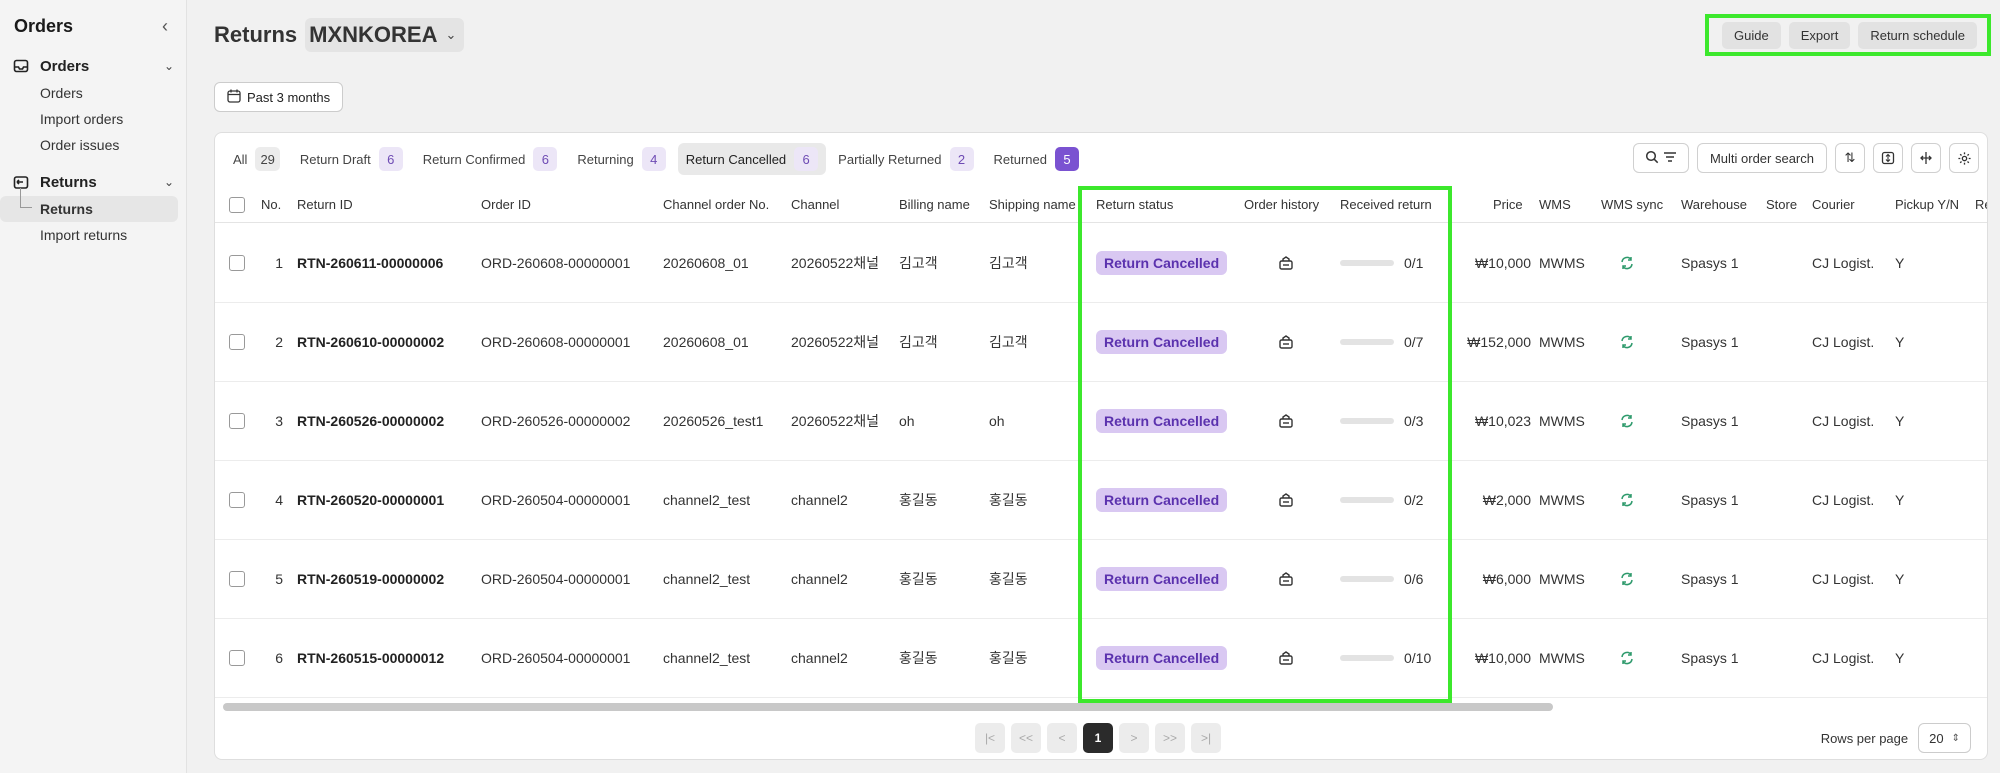  What do you see at coordinates (1502, 263) in the screenshot?
I see `price: ₩10,000` at bounding box center [1502, 263].